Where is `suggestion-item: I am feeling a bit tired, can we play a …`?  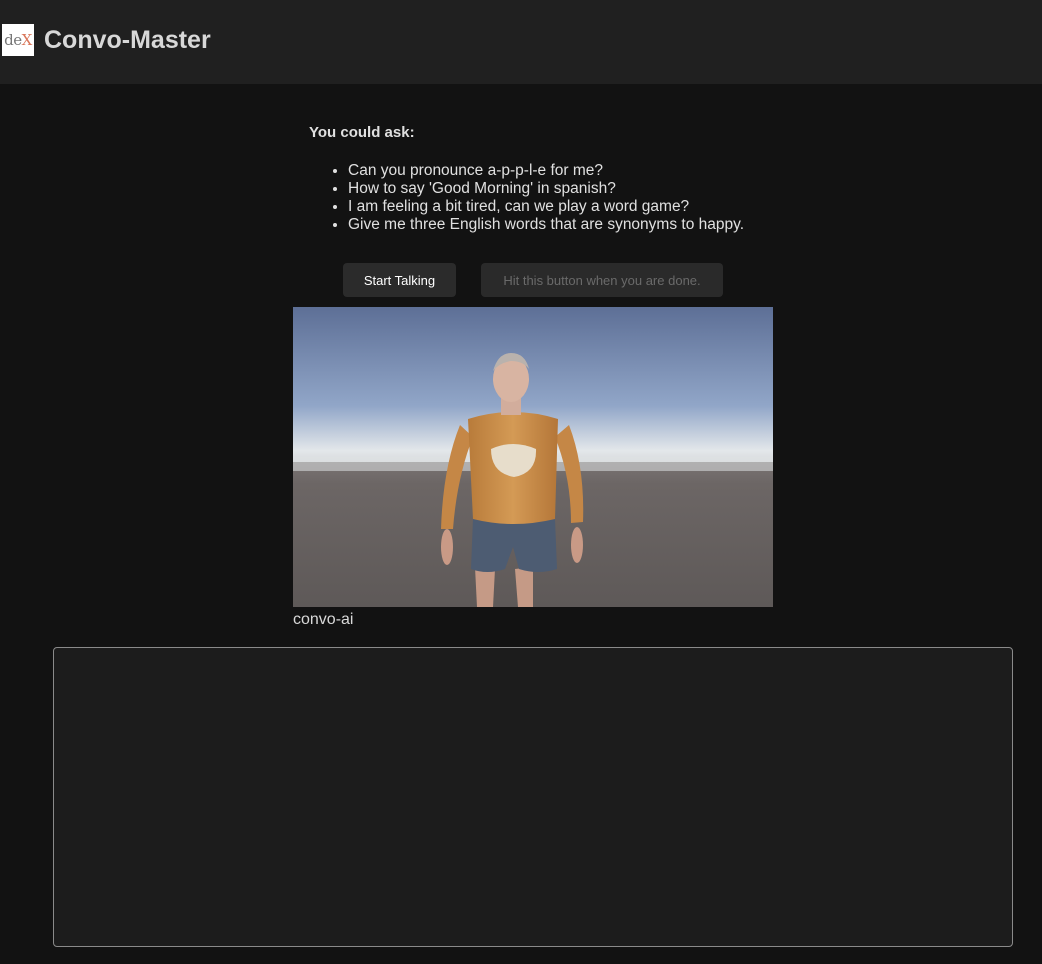 suggestion-item: I am feeling a bit tired, can we play a … is located at coordinates (568, 207).